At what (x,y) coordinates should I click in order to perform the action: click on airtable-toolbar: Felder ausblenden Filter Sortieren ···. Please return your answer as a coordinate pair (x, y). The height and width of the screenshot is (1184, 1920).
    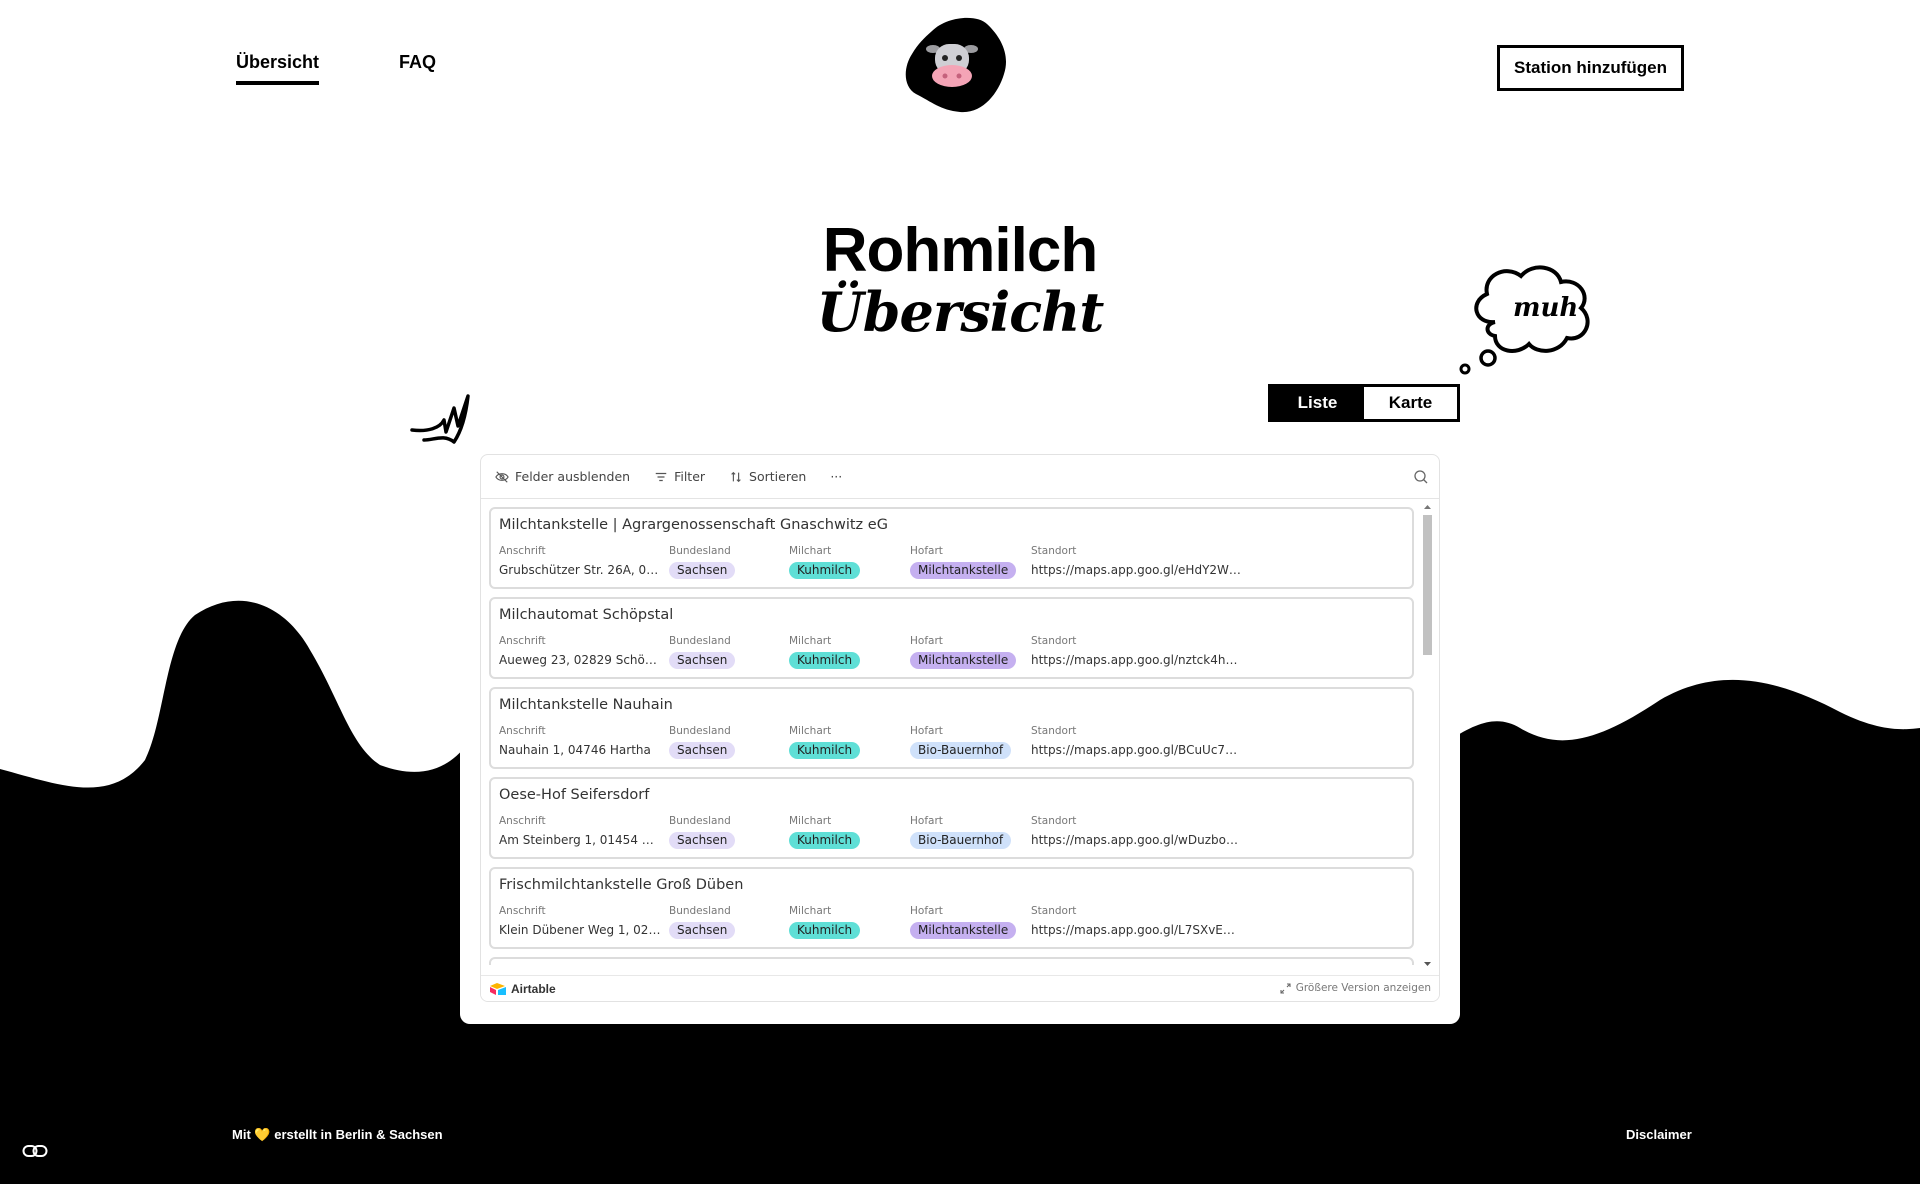
    Looking at the image, I should click on (960, 477).